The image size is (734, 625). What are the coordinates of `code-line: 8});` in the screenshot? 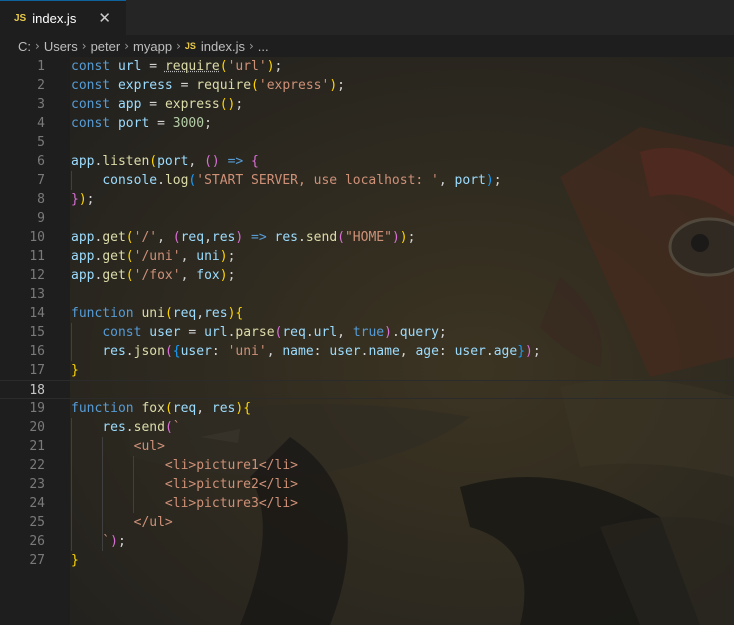 It's located at (367, 199).